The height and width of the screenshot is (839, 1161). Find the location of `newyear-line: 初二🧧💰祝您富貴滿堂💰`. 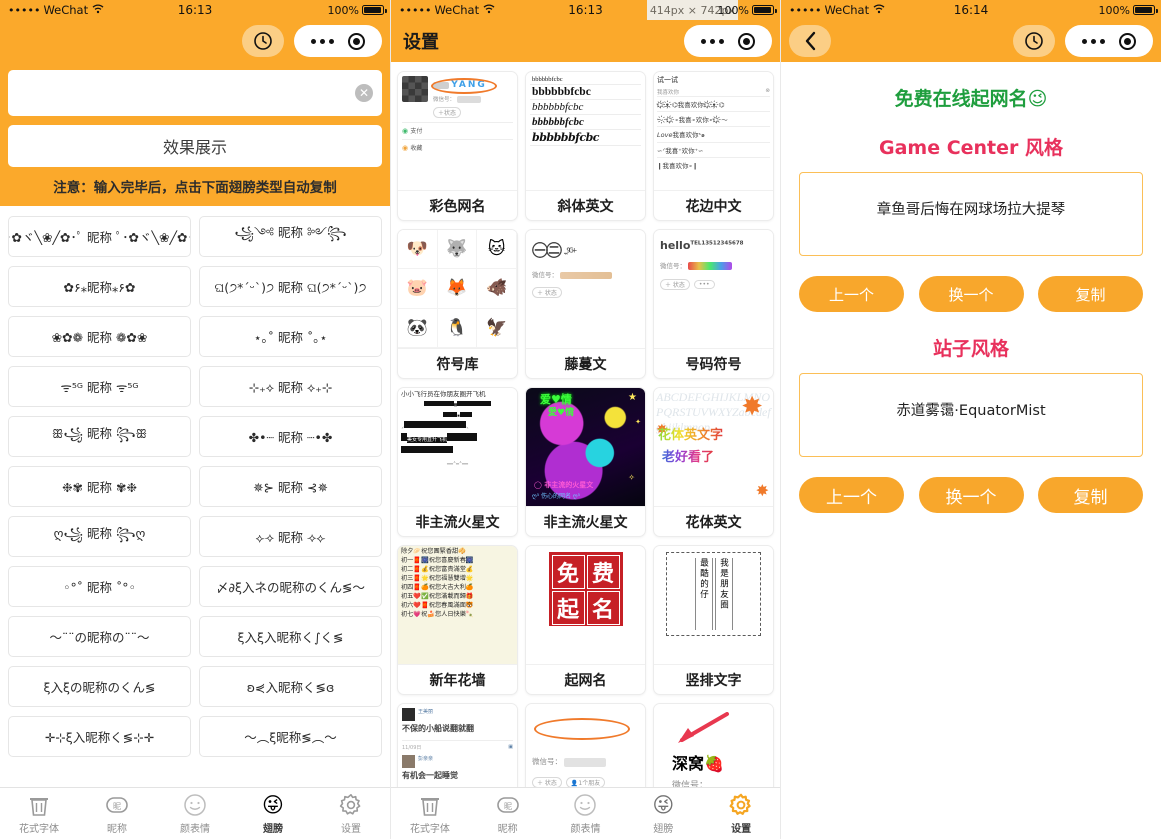

newyear-line: 初二🧧💰祝您富貴滿堂💰 is located at coordinates (437, 569).